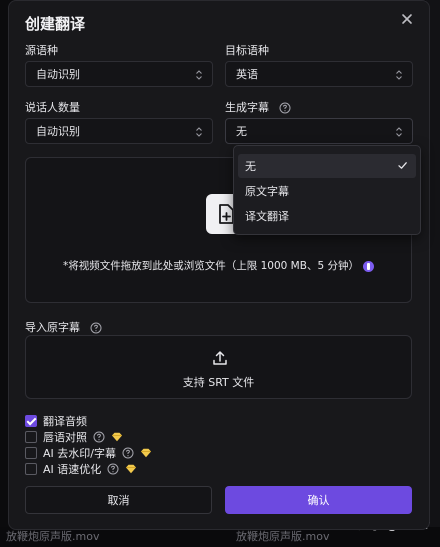  Describe the element at coordinates (118, 500) in the screenshot. I see `cancel-button: 取消` at that location.